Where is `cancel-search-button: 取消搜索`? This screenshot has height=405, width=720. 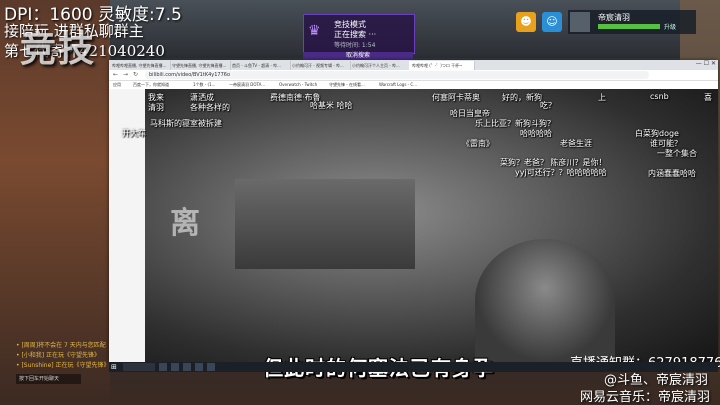
cancel-search-button: 取消搜索 is located at coordinates (358, 56).